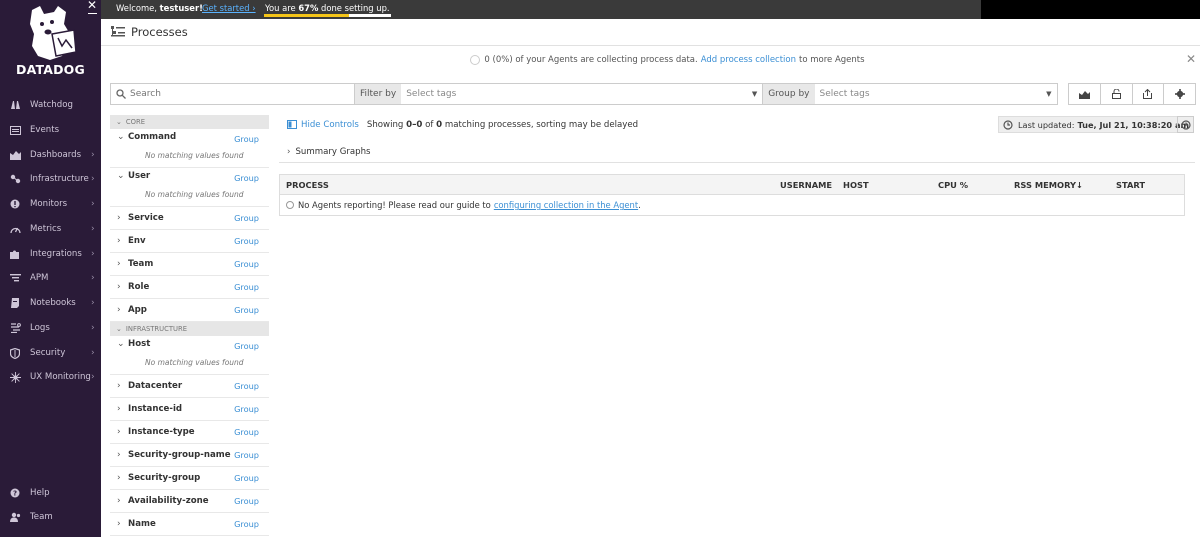 This screenshot has width=1200, height=537. I want to click on sidebar-item-label: Watchdog, so click(51, 105).